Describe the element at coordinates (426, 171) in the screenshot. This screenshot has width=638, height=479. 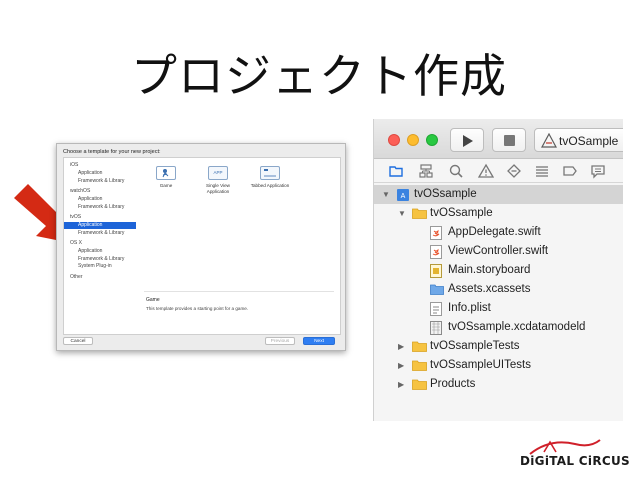
I see `symbol-navigator-hierarchy-icon` at that location.